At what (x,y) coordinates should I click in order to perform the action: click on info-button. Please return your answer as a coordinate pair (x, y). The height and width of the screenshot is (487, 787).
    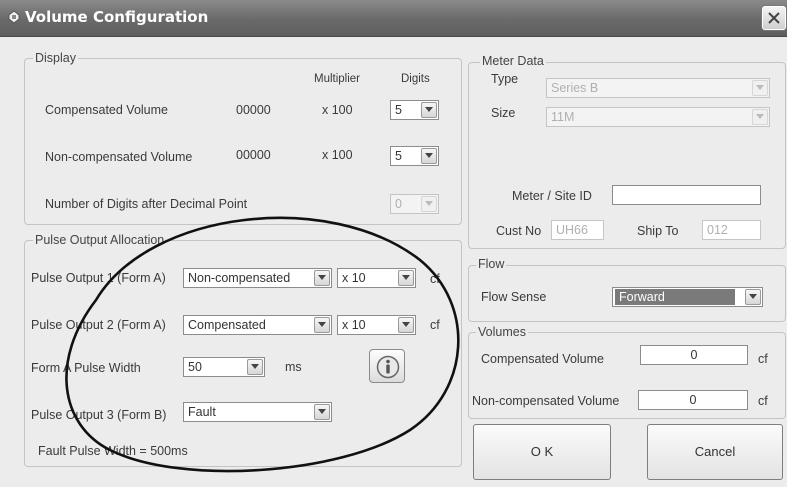
    Looking at the image, I should click on (387, 366).